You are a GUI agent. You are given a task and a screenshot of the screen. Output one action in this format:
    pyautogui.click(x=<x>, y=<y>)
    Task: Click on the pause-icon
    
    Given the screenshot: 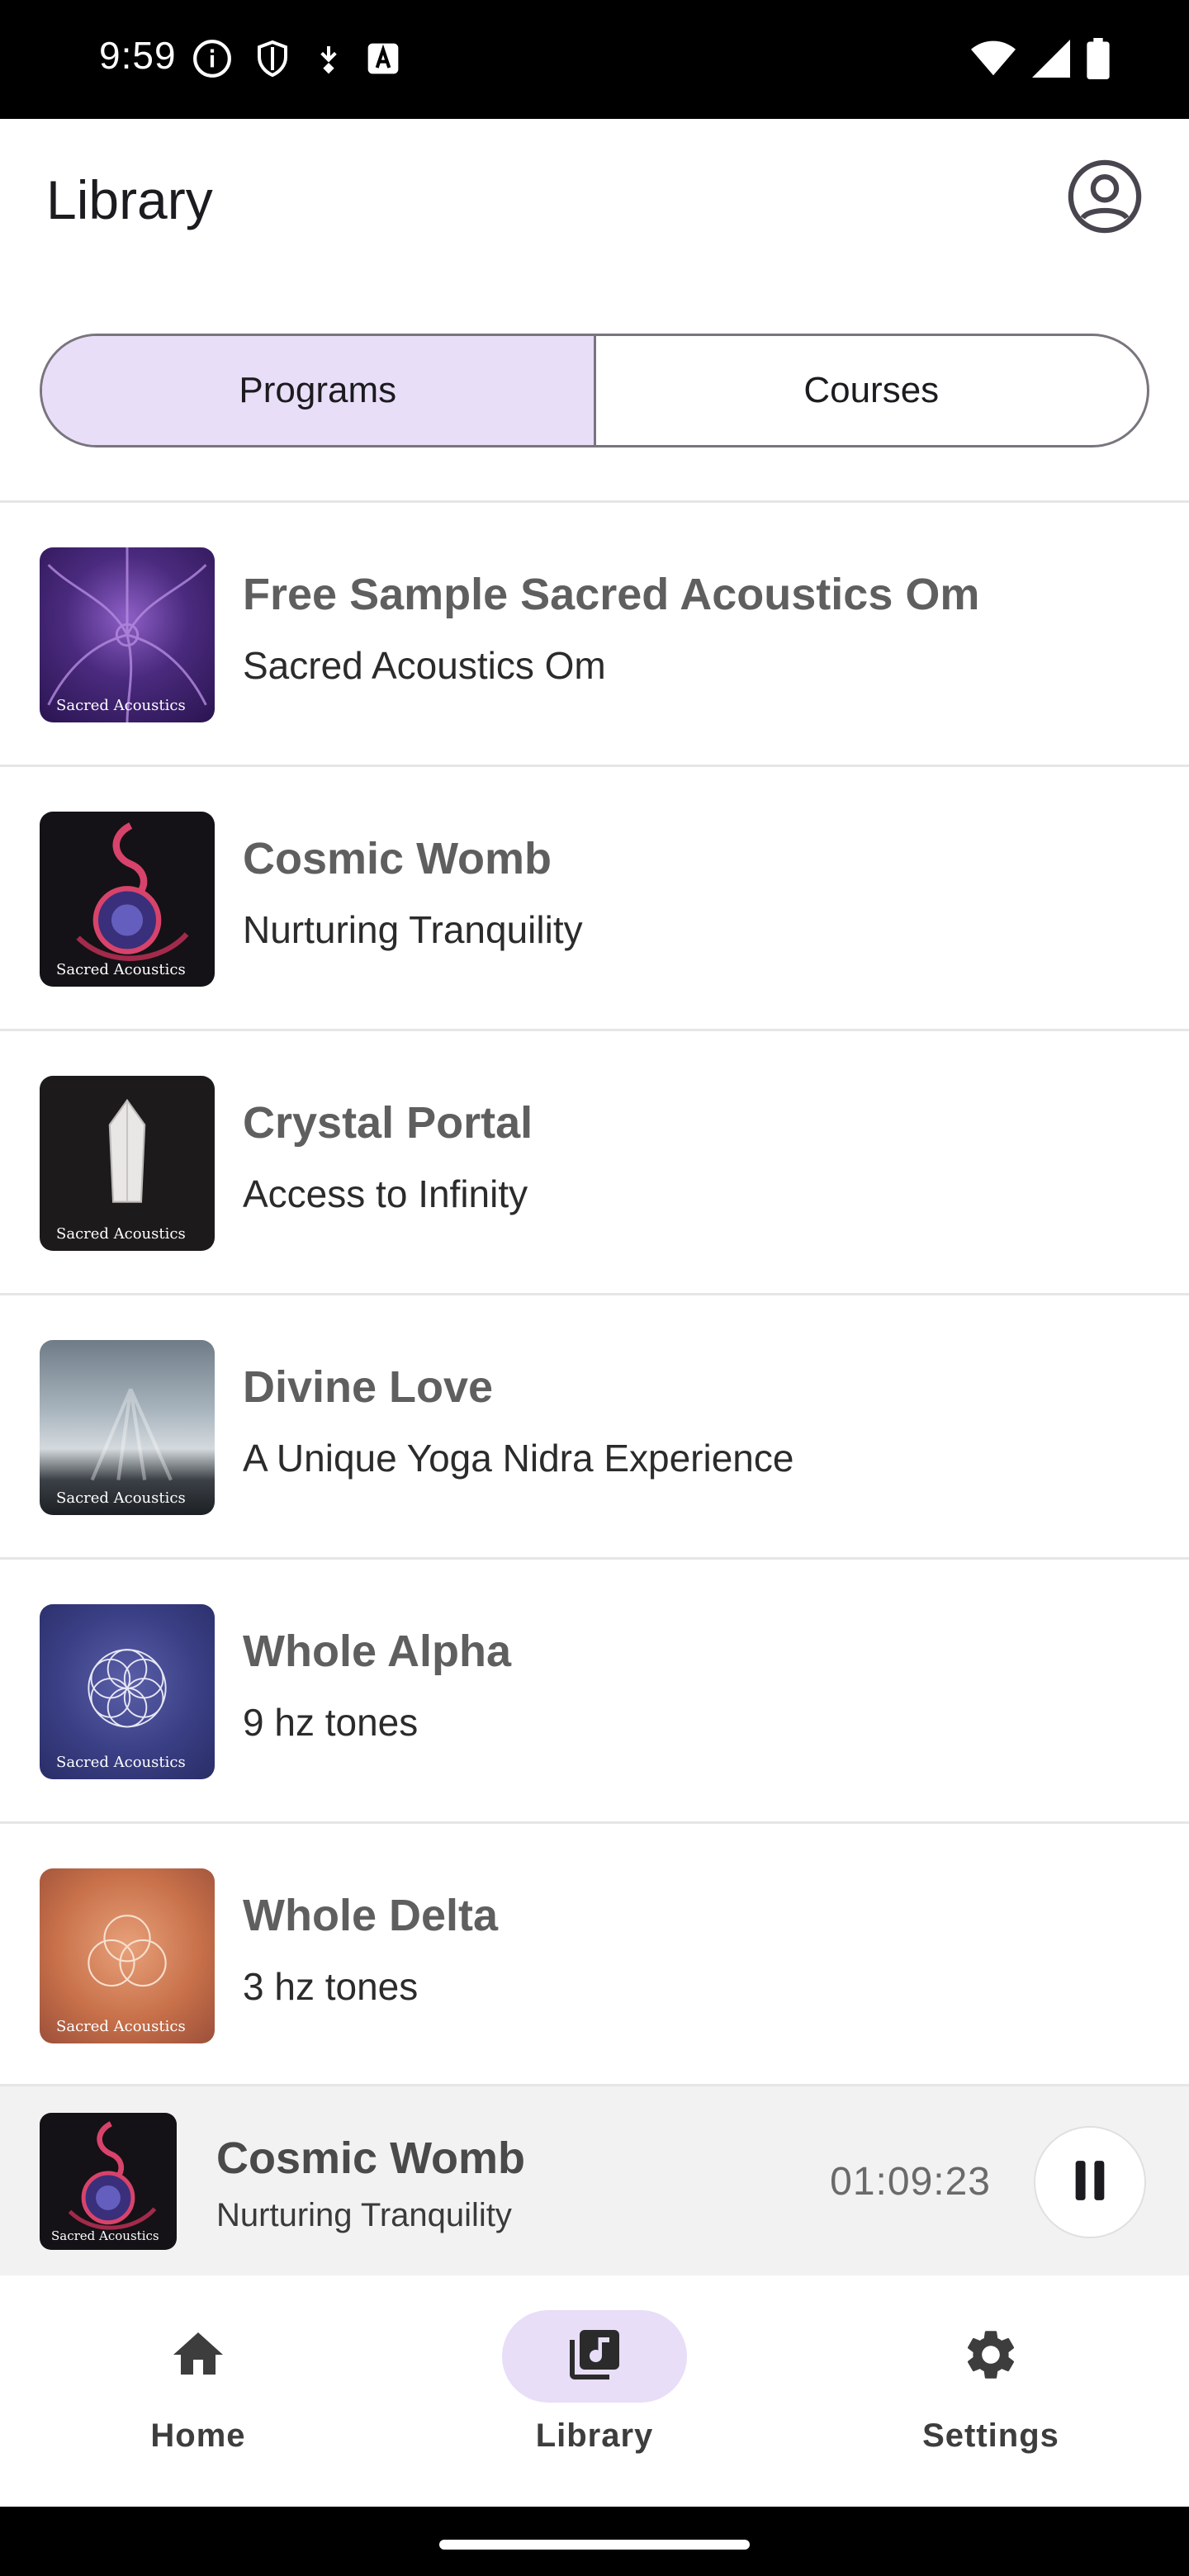 What is the action you would take?
    pyautogui.click(x=1090, y=2182)
    